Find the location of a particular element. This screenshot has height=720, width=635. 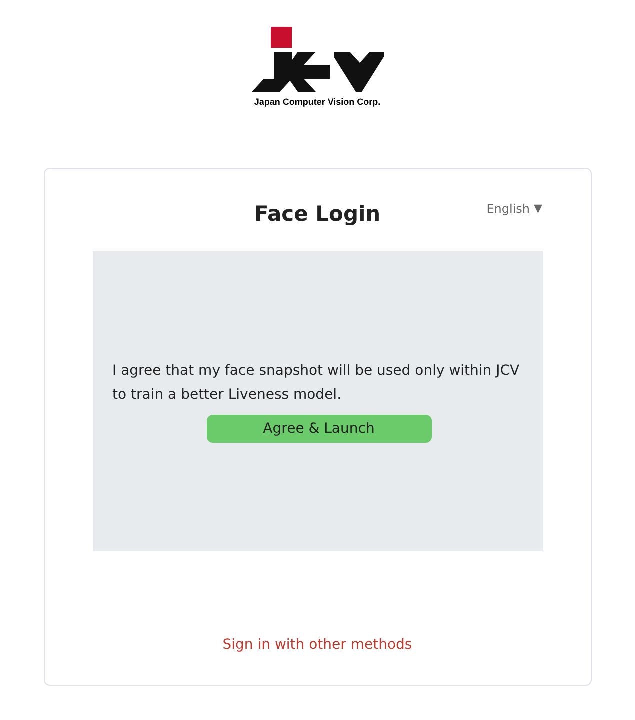

logo-icon is located at coordinates (318, 60).